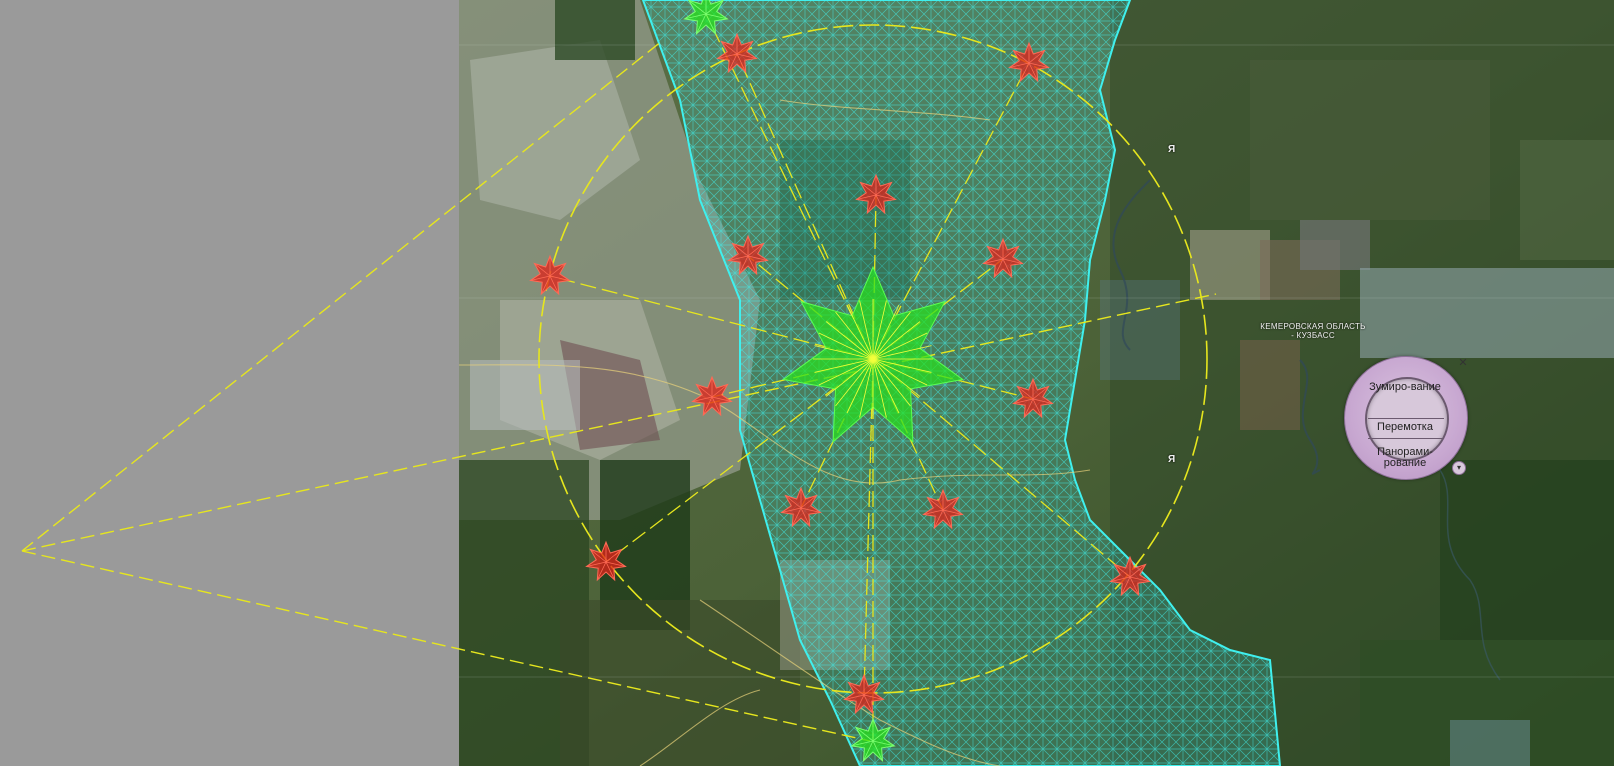 Image resolution: width=1614 pixels, height=766 pixels. What do you see at coordinates (1172, 459) in the screenshot?
I see `map-letter-south: Я` at bounding box center [1172, 459].